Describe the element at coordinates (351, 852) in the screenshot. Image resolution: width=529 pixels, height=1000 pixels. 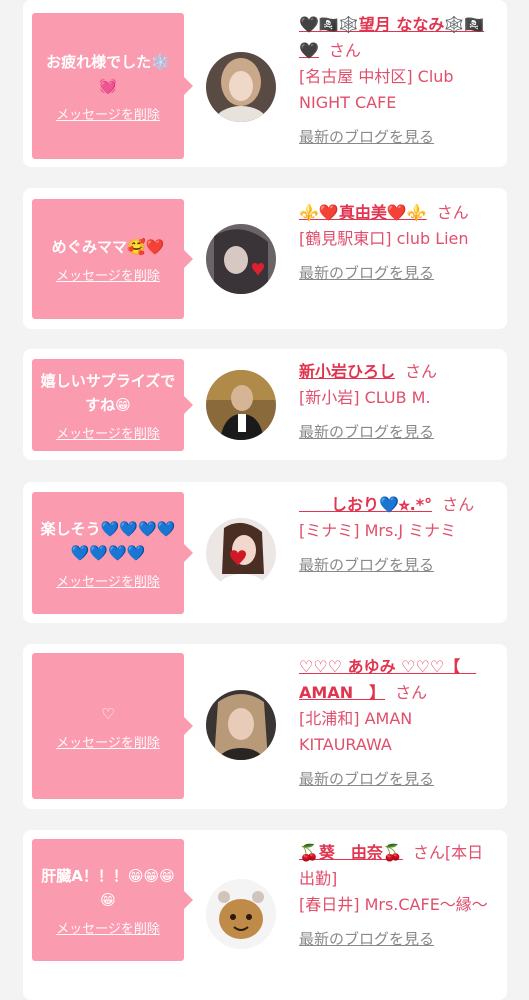
I see `cast-name-link: 🍒葵 由奈🍒` at that location.